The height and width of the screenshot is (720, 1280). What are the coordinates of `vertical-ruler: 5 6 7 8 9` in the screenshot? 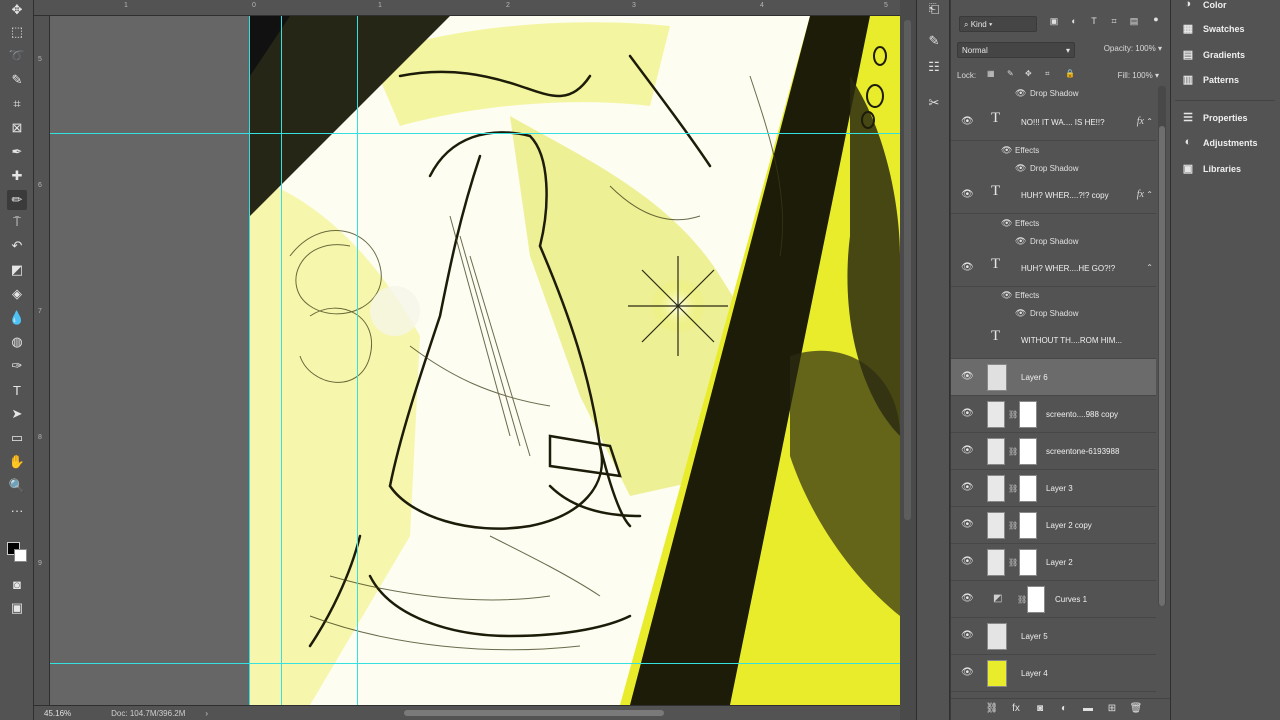 It's located at (42, 360).